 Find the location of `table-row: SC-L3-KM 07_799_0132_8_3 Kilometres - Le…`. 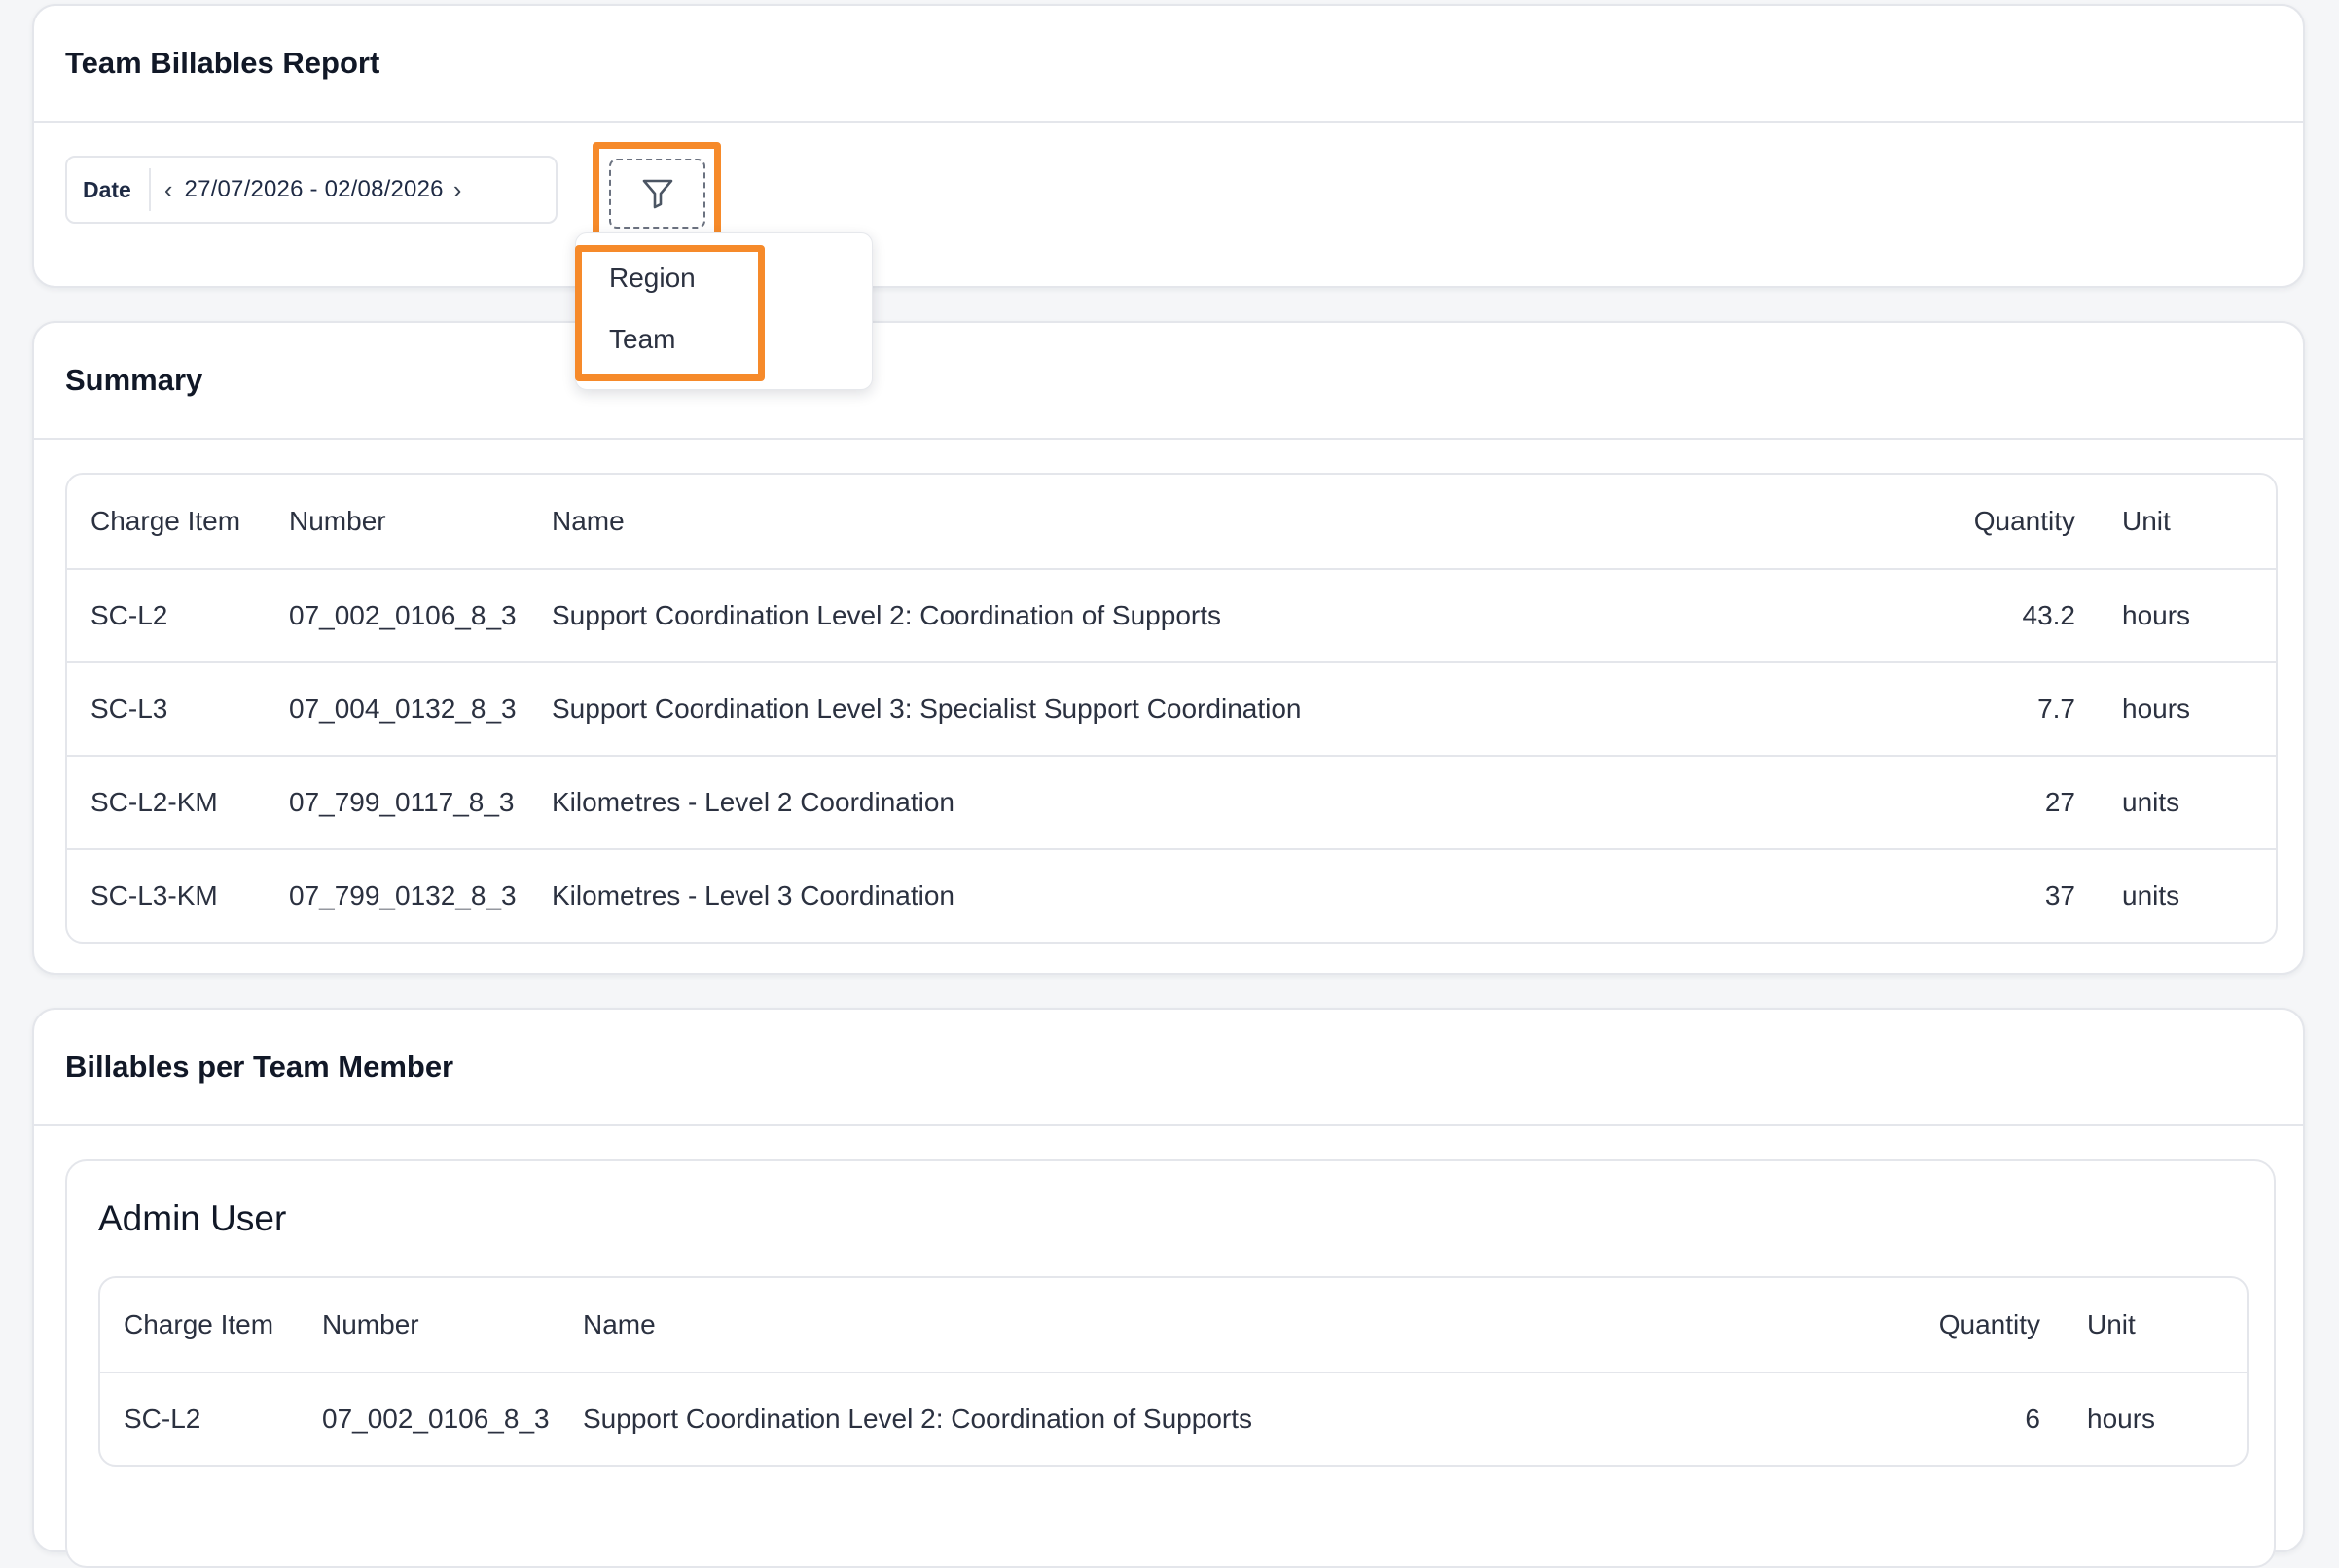

table-row: SC-L3-KM 07_799_0132_8_3 Kilometres - Le… is located at coordinates (1171, 896).